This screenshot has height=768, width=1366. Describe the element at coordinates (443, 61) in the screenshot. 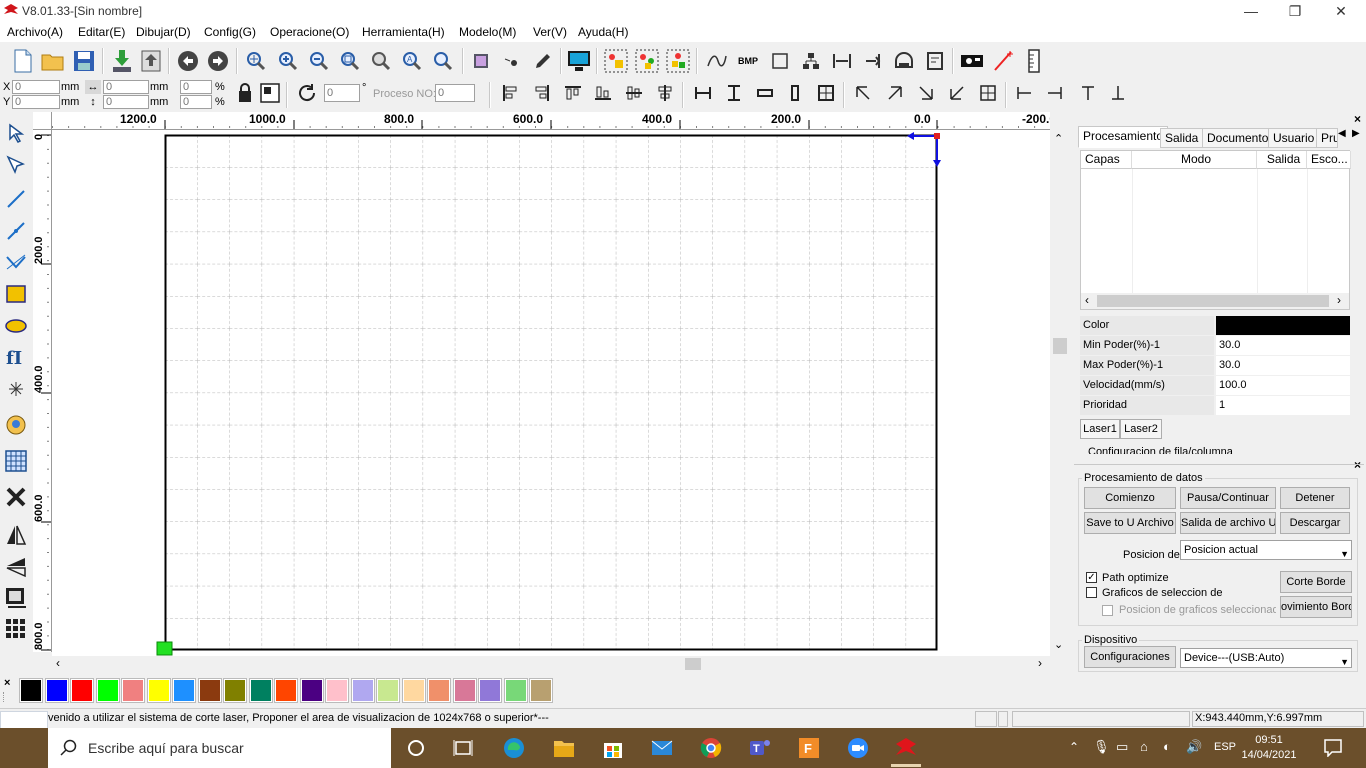

I see `zoom-select-icon` at that location.